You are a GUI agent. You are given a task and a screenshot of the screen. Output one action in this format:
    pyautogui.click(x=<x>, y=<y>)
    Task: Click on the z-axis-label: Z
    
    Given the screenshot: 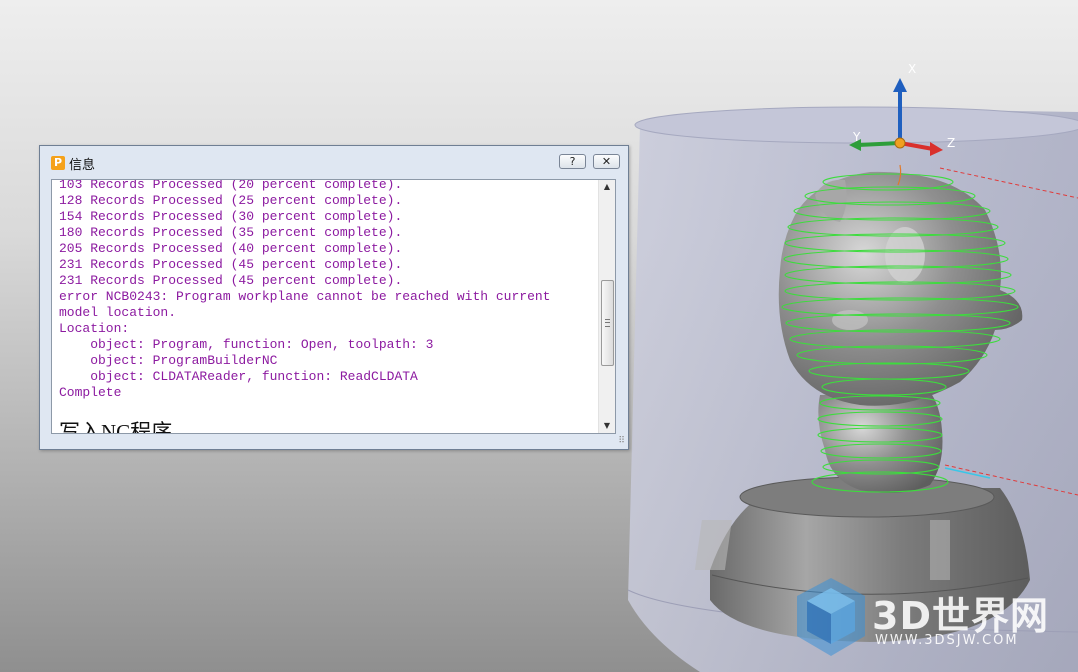 What is the action you would take?
    pyautogui.click(x=951, y=143)
    